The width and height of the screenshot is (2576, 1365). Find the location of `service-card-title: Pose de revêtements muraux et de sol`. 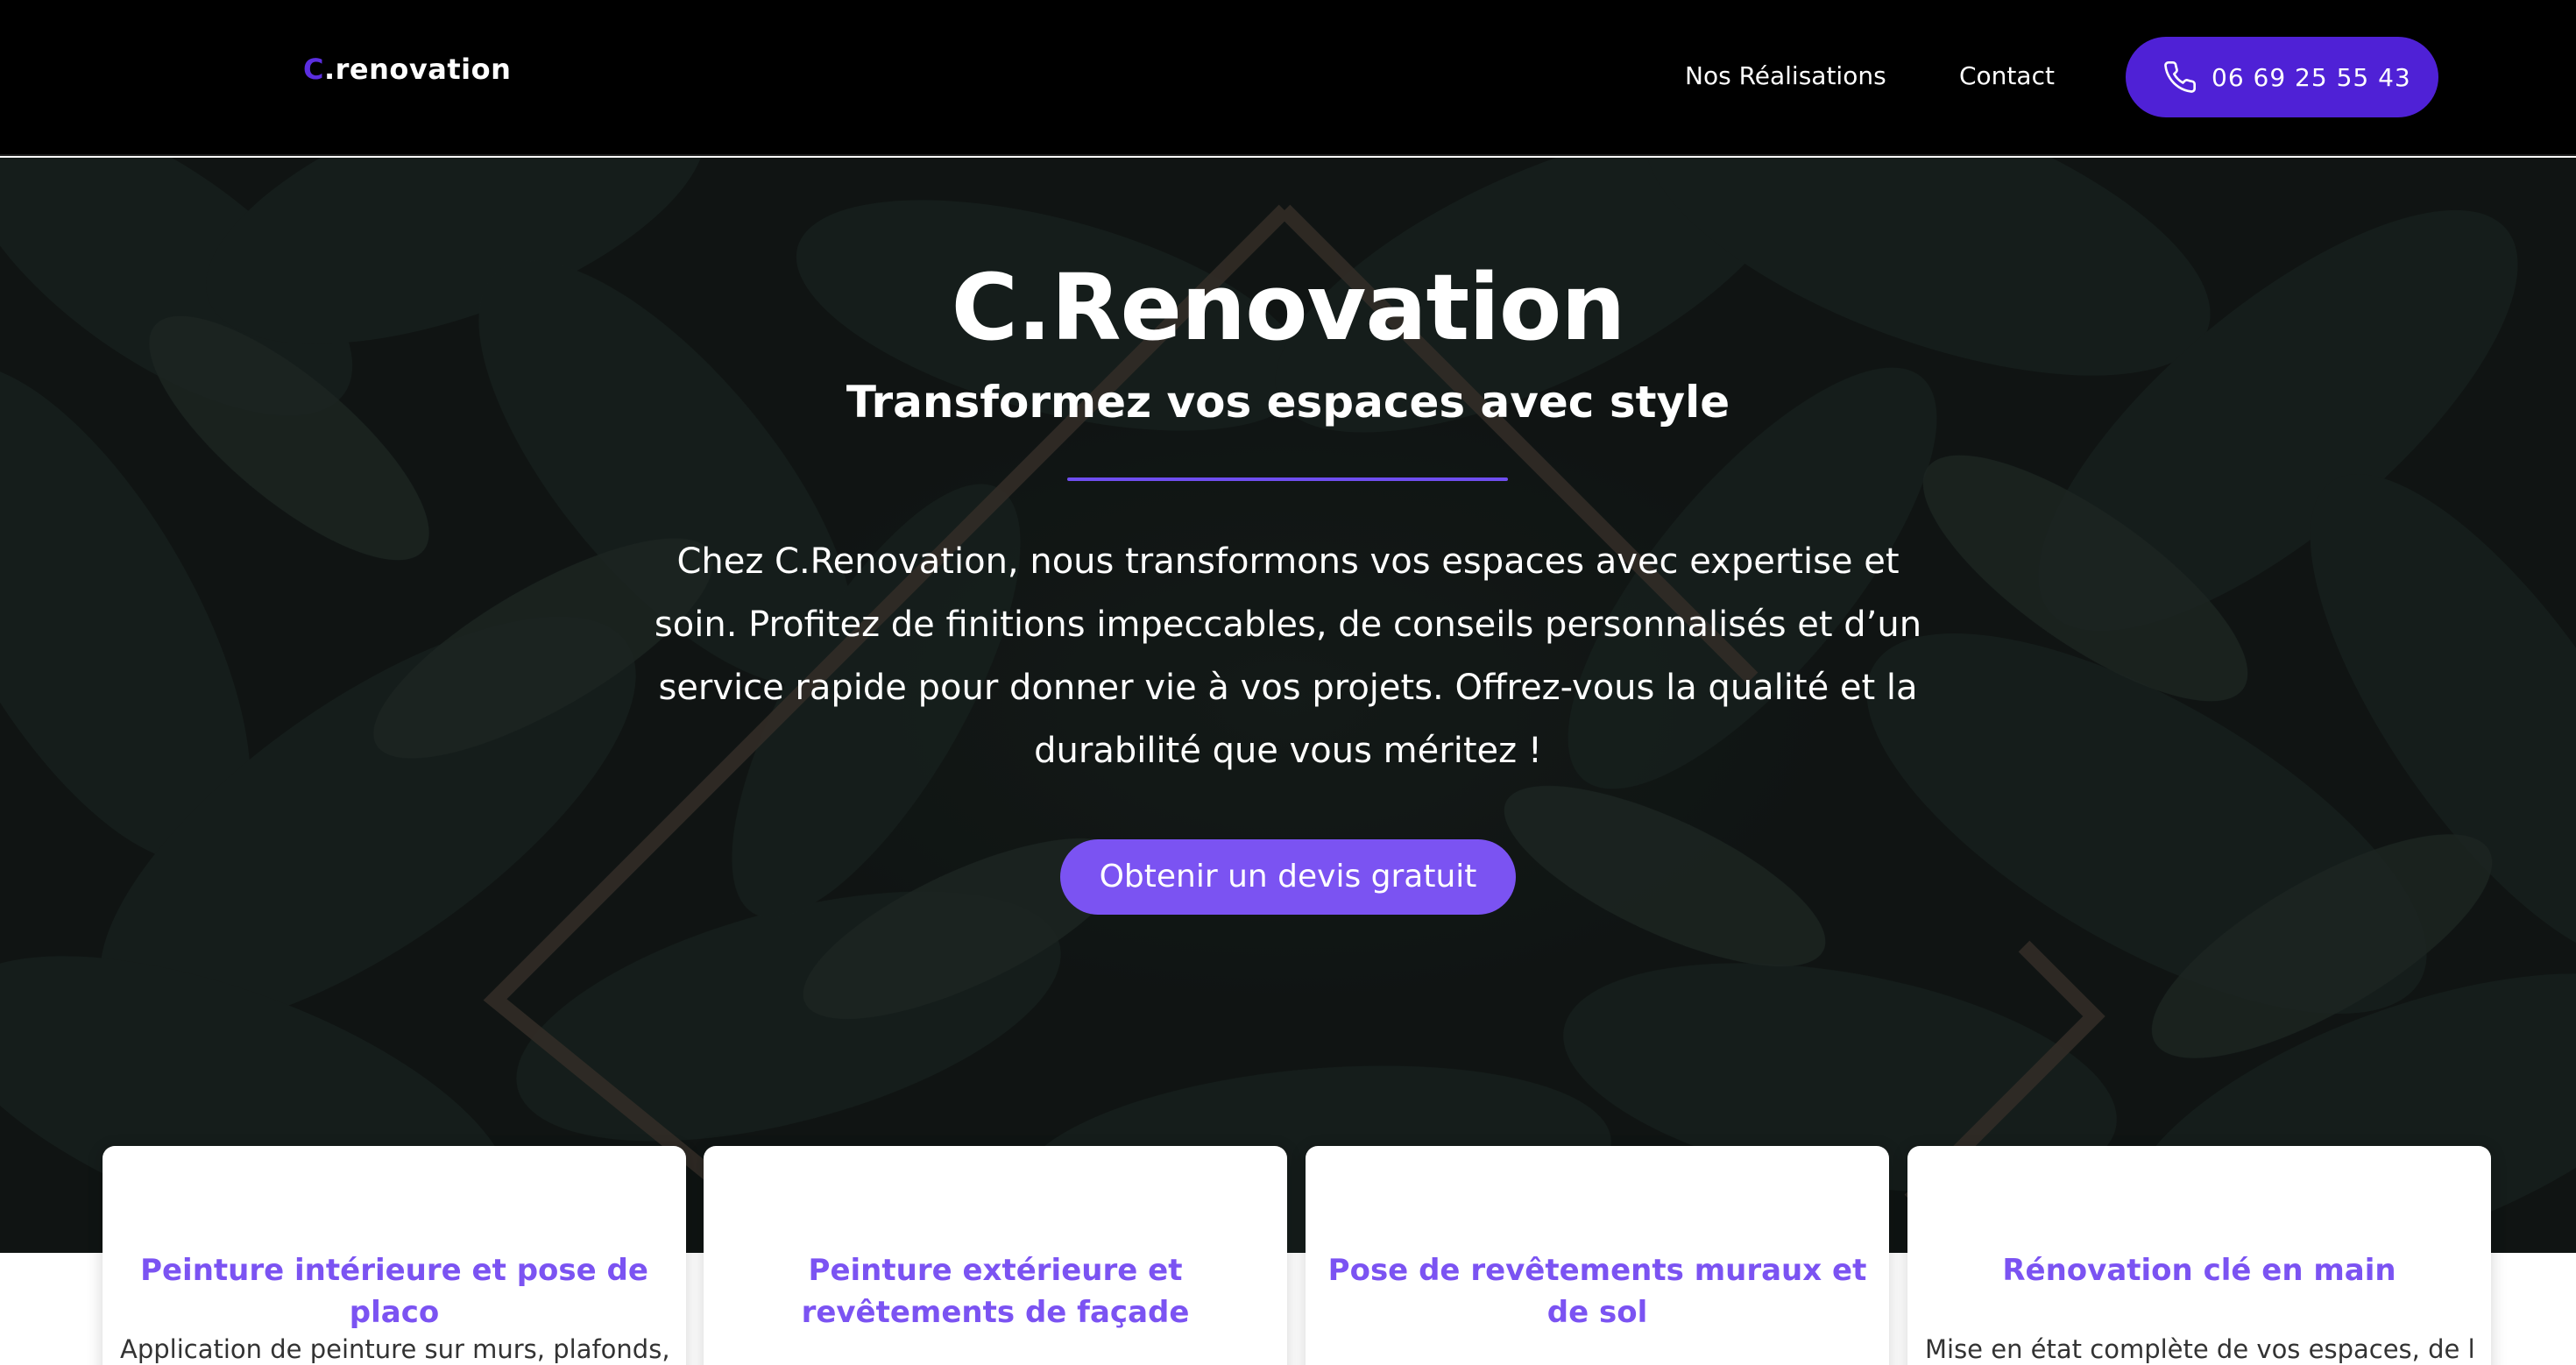

service-card-title: Pose de revêtements muraux et de sol is located at coordinates (1597, 1291).